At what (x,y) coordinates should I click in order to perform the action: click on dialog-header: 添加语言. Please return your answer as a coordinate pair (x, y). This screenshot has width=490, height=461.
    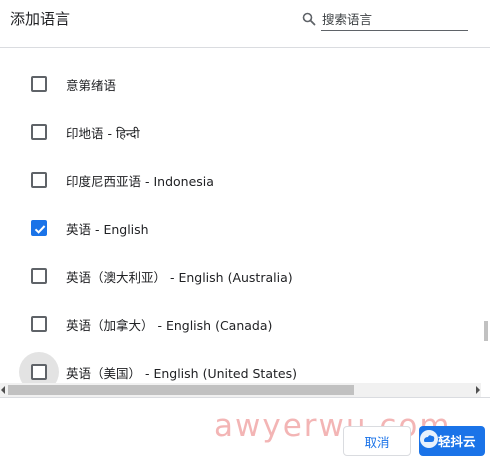
    Looking at the image, I should click on (245, 24).